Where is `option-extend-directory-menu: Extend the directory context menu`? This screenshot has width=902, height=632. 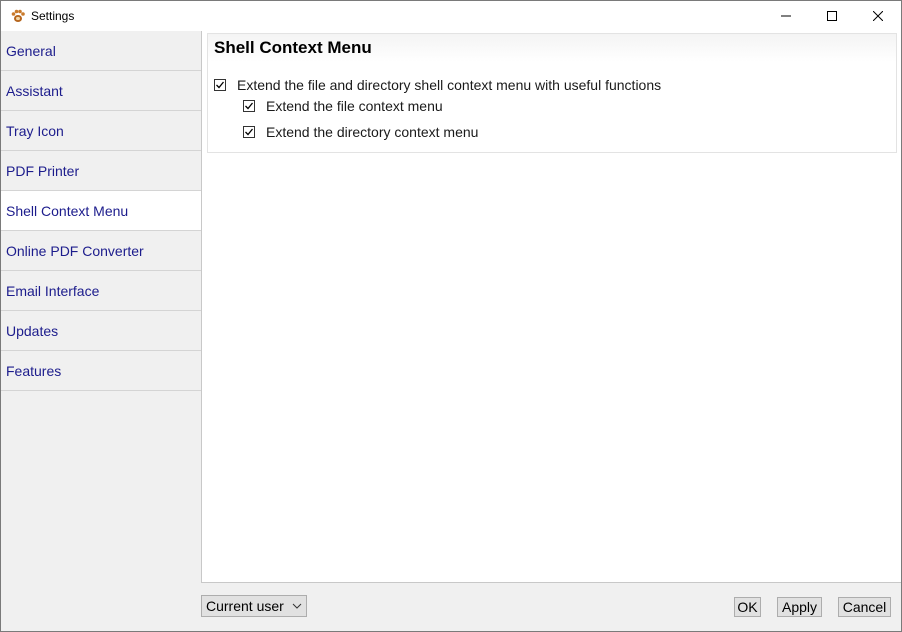
option-extend-directory-menu: Extend the directory context menu is located at coordinates (360, 132).